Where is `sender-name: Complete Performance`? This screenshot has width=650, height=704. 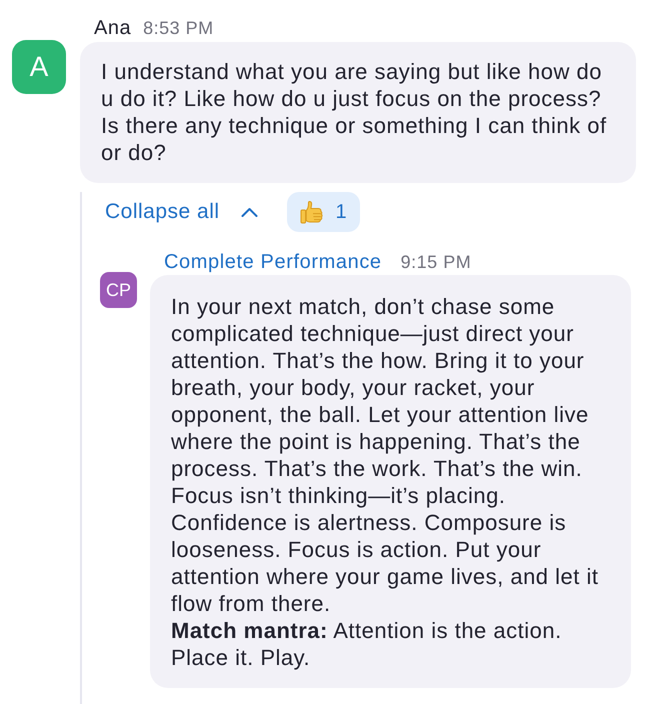
sender-name: Complete Performance is located at coordinates (273, 262).